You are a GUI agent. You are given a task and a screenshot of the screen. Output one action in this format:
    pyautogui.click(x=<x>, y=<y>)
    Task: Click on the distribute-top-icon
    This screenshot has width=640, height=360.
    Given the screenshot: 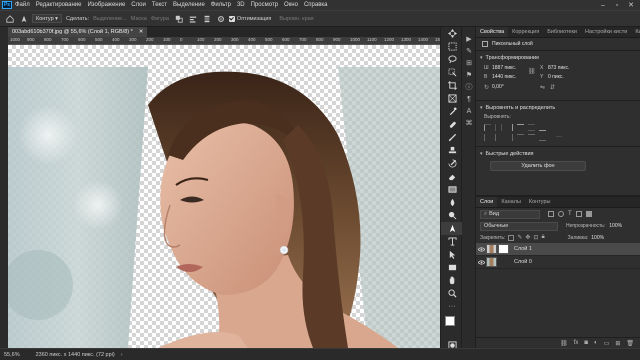 What is the action you would take?
    pyautogui.click(x=520, y=137)
    